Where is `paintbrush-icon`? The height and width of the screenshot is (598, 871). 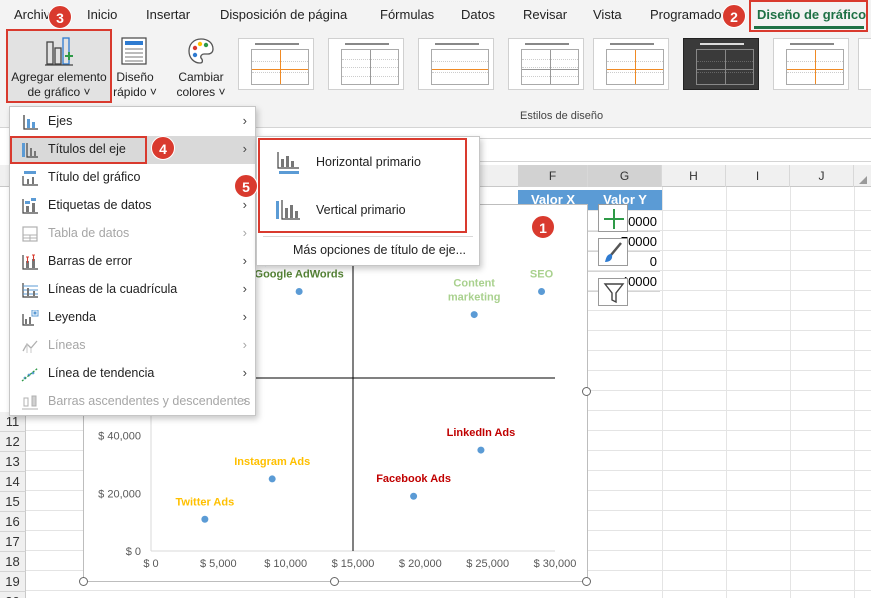
paintbrush-icon is located at coordinates (613, 252).